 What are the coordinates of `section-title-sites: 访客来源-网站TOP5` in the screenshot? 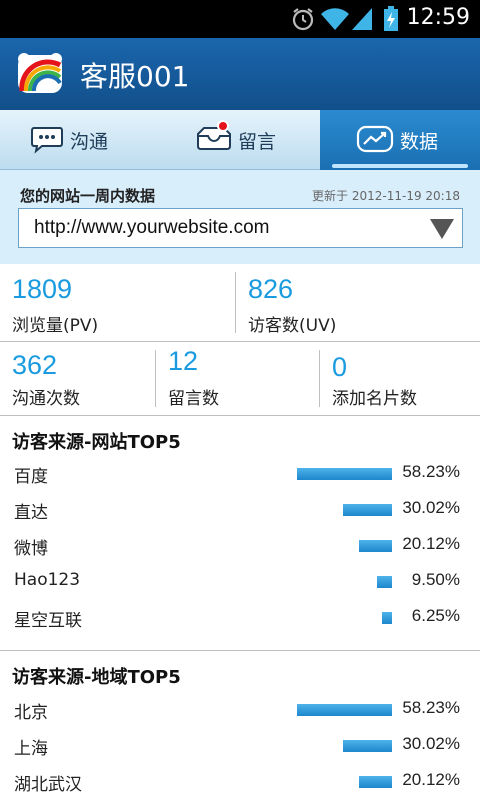 It's located at (96, 442).